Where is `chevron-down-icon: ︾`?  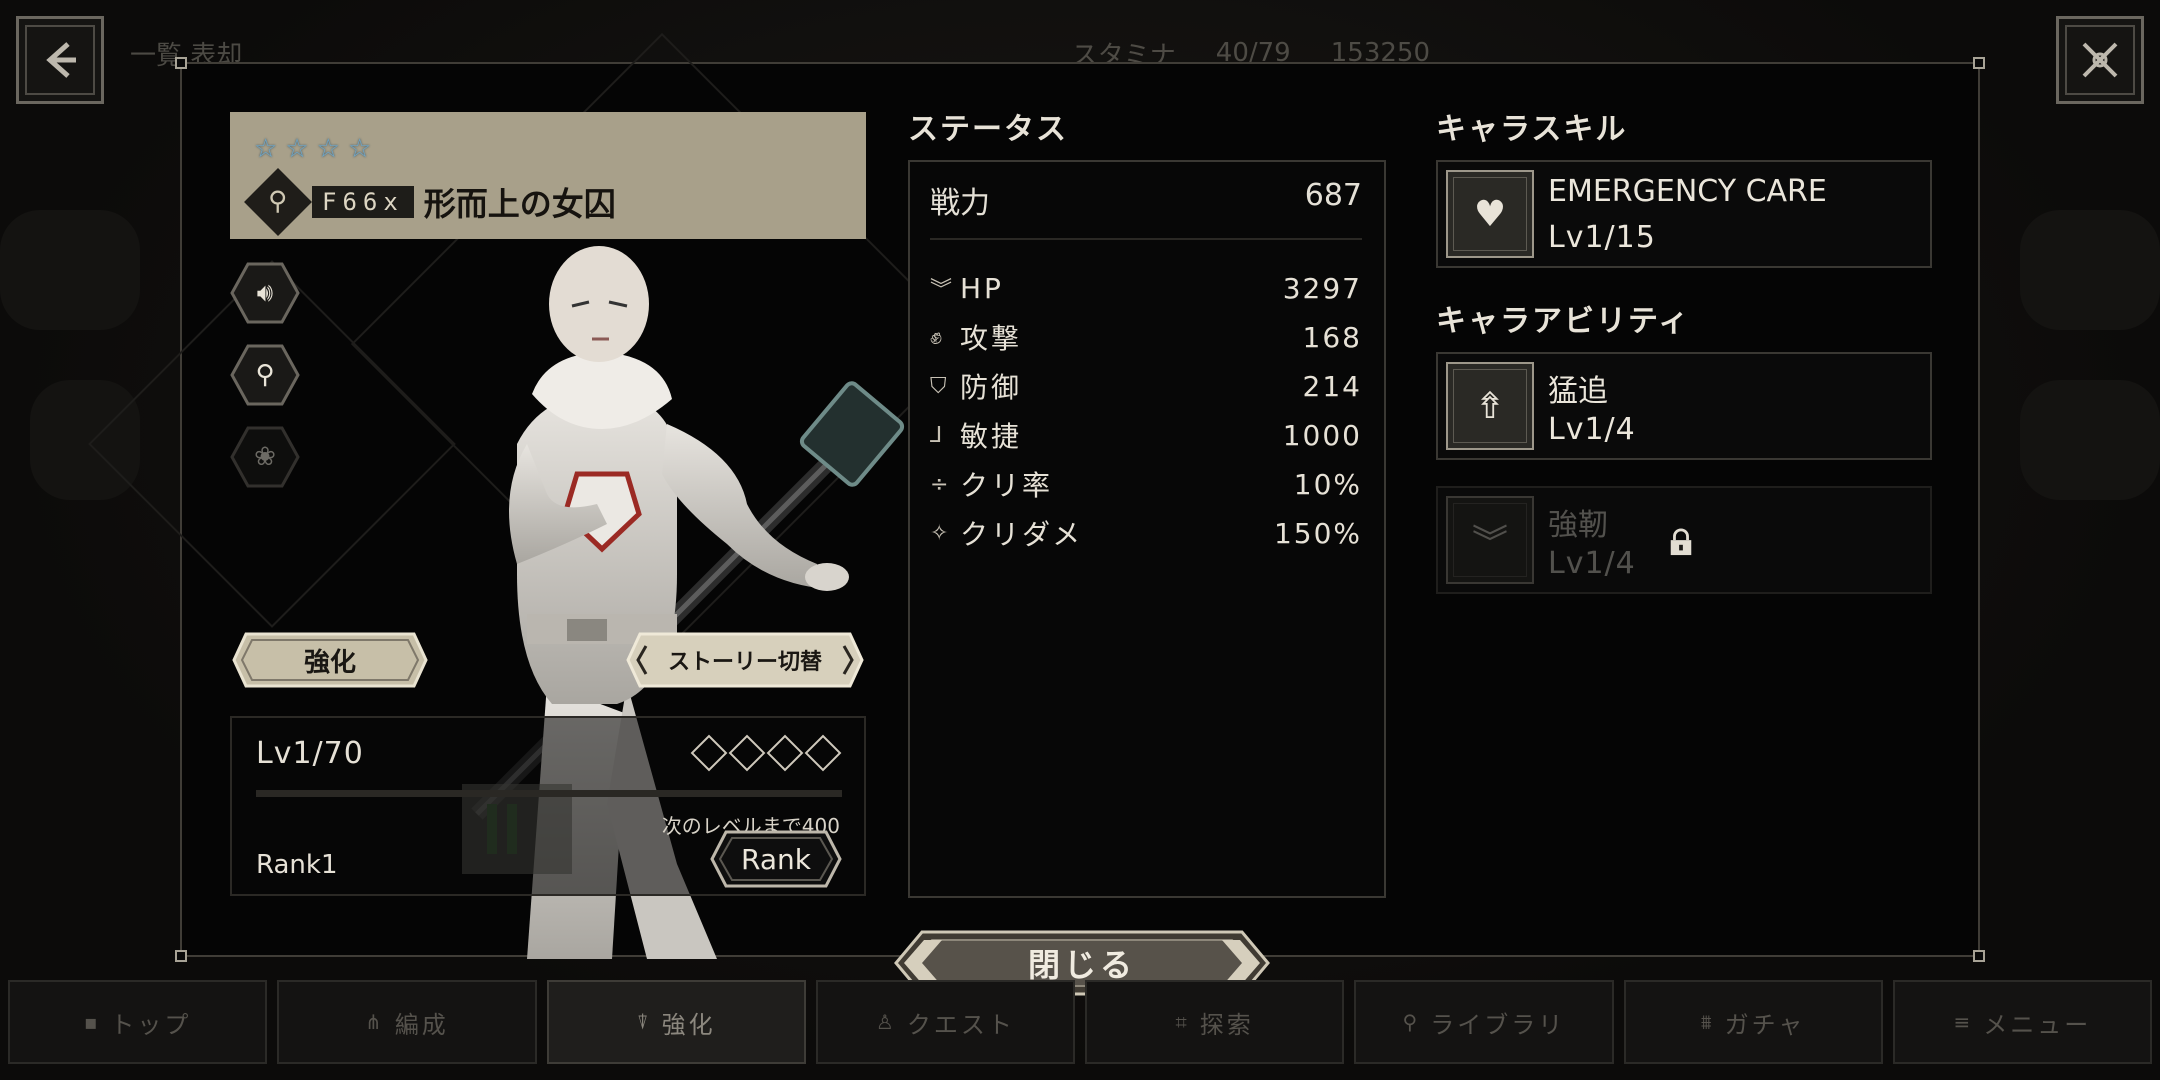
chevron-down-icon: ︾ is located at coordinates (941, 290).